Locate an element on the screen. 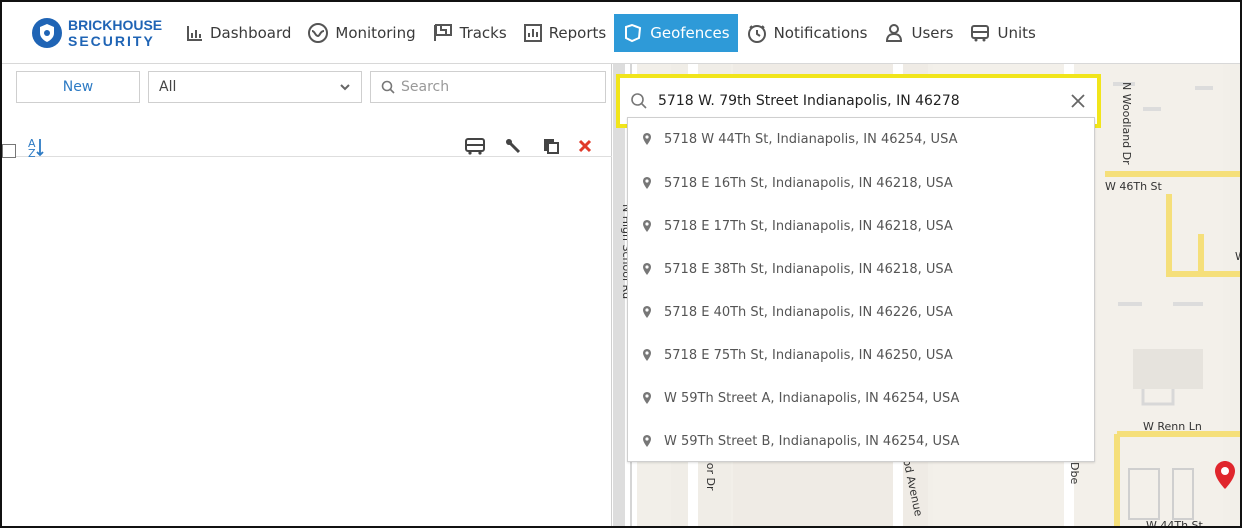 Image resolution: width=1242 pixels, height=528 pixels. new-geofence-button: New is located at coordinates (78, 87).